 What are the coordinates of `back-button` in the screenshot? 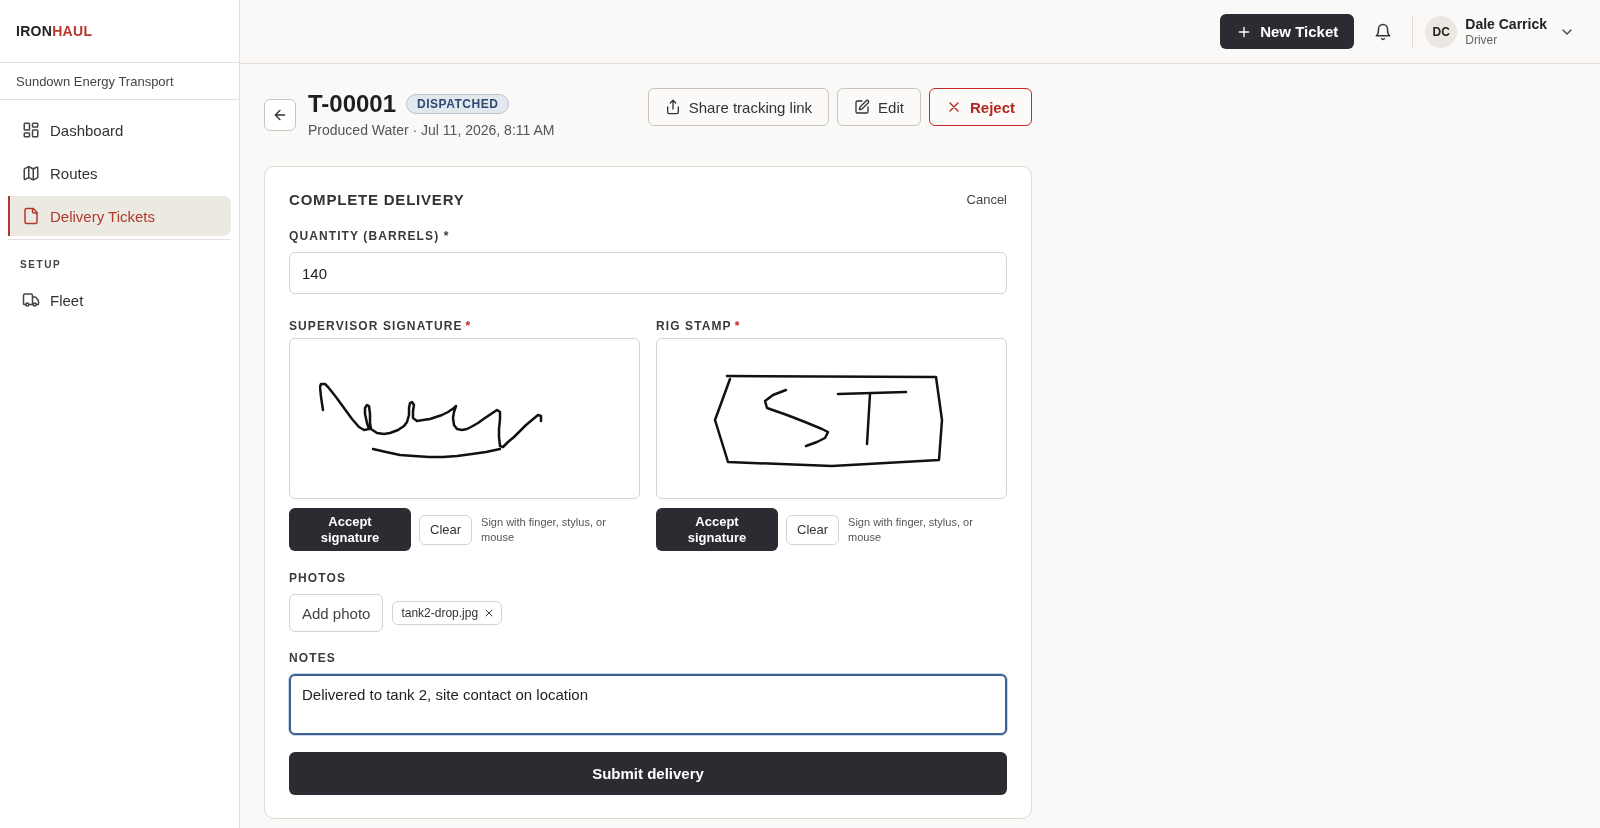 It's located at (280, 114).